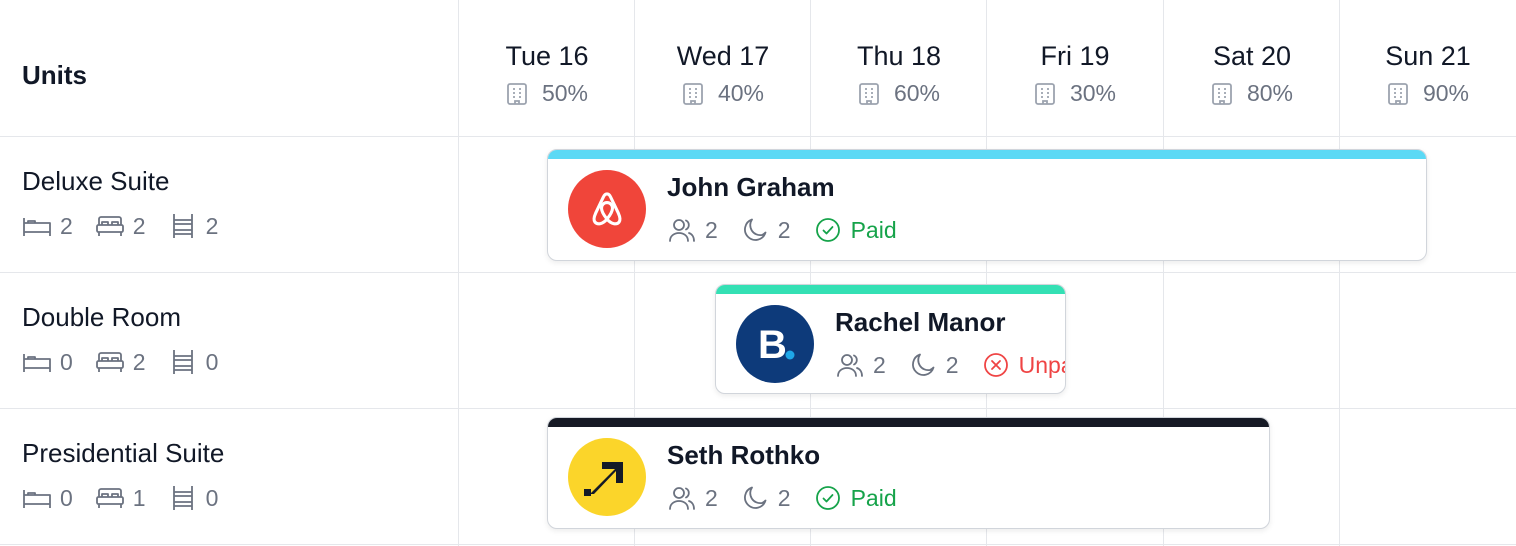  What do you see at coordinates (1075, 72) in the screenshot?
I see `day-header: Fri 19 30%` at bounding box center [1075, 72].